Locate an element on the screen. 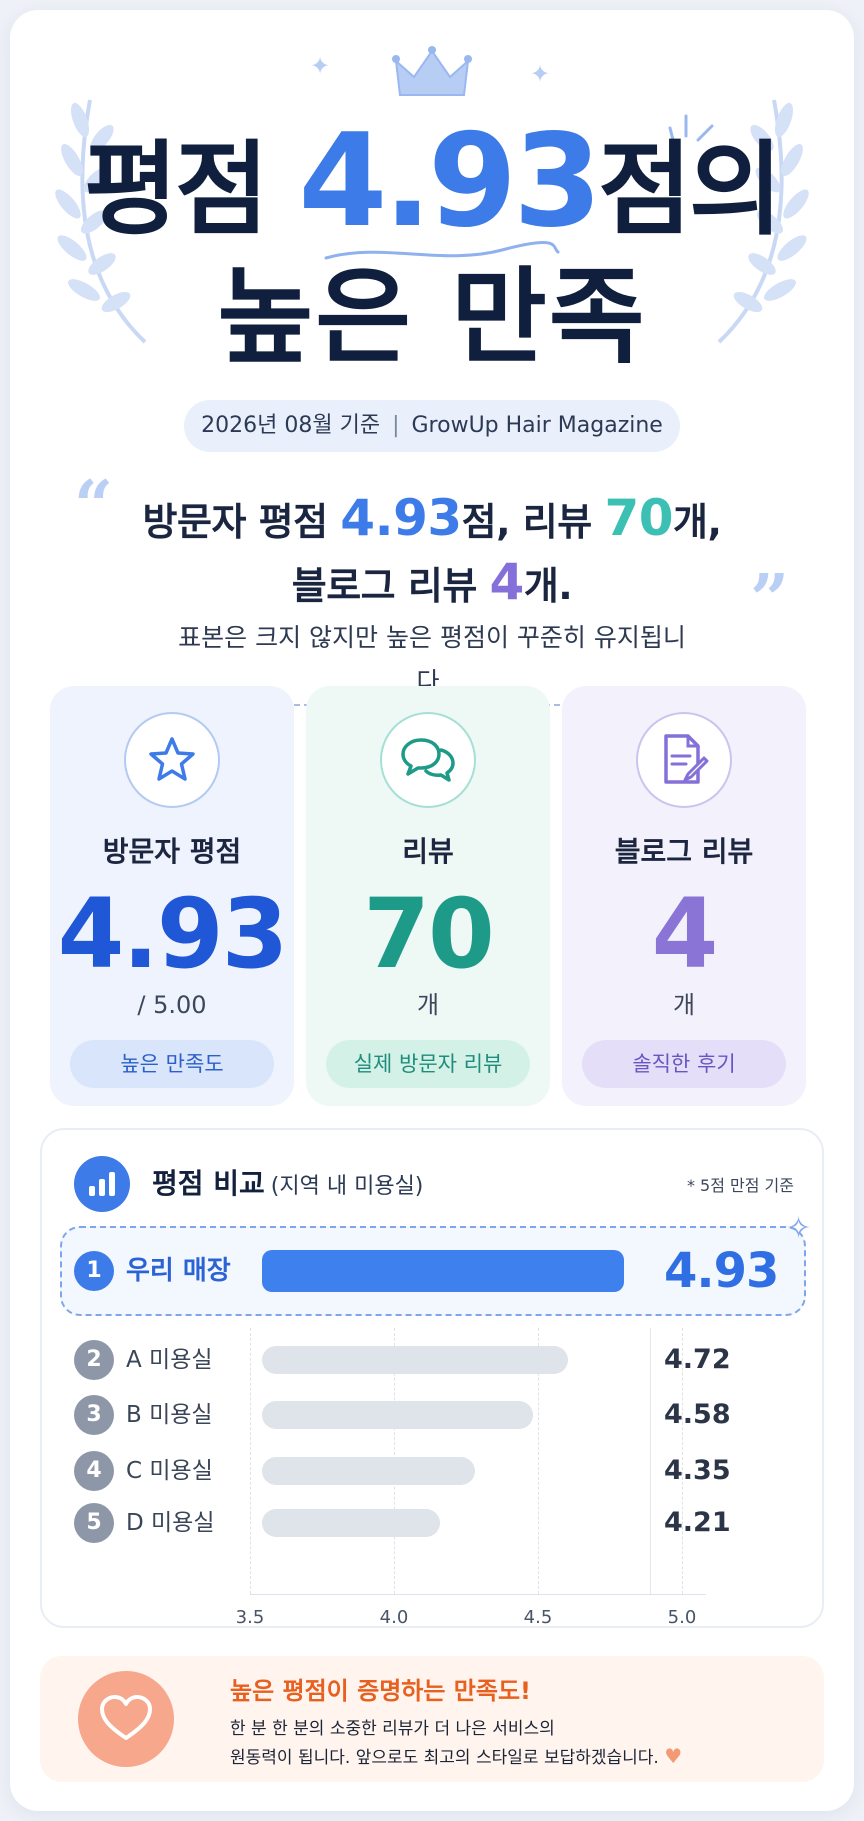 The height and width of the screenshot is (1821, 864). rating-value: 4.93 is located at coordinates (721, 1271).